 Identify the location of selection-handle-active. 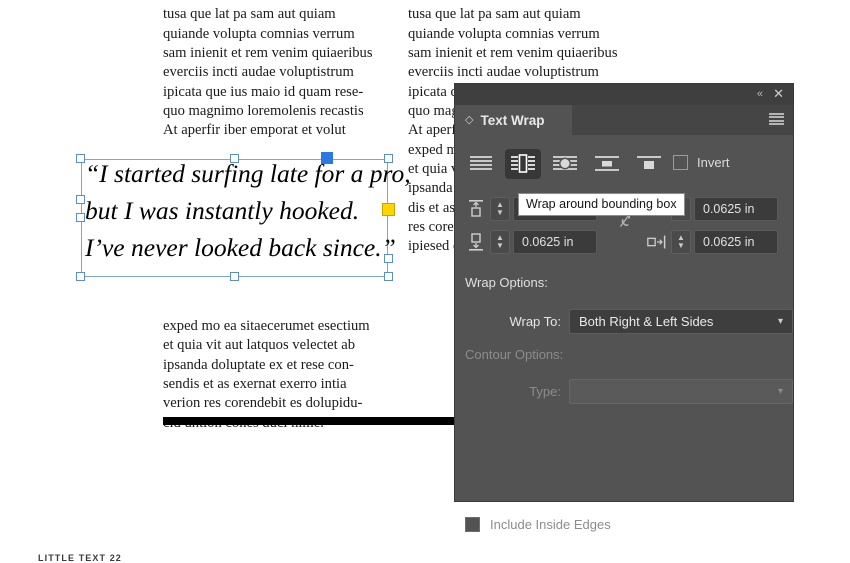
(327, 158).